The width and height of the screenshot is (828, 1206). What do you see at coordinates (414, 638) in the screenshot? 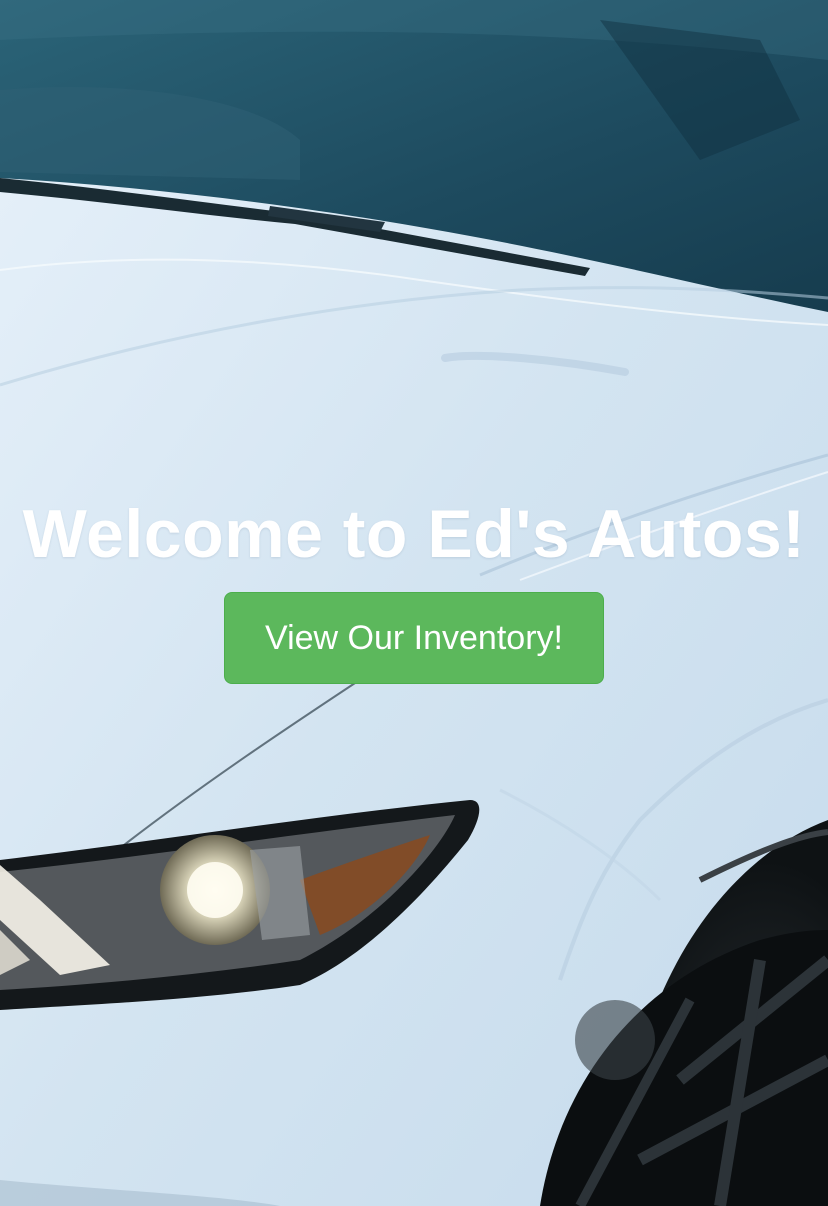
I see `view-inventory-button: View Our Inventory!` at bounding box center [414, 638].